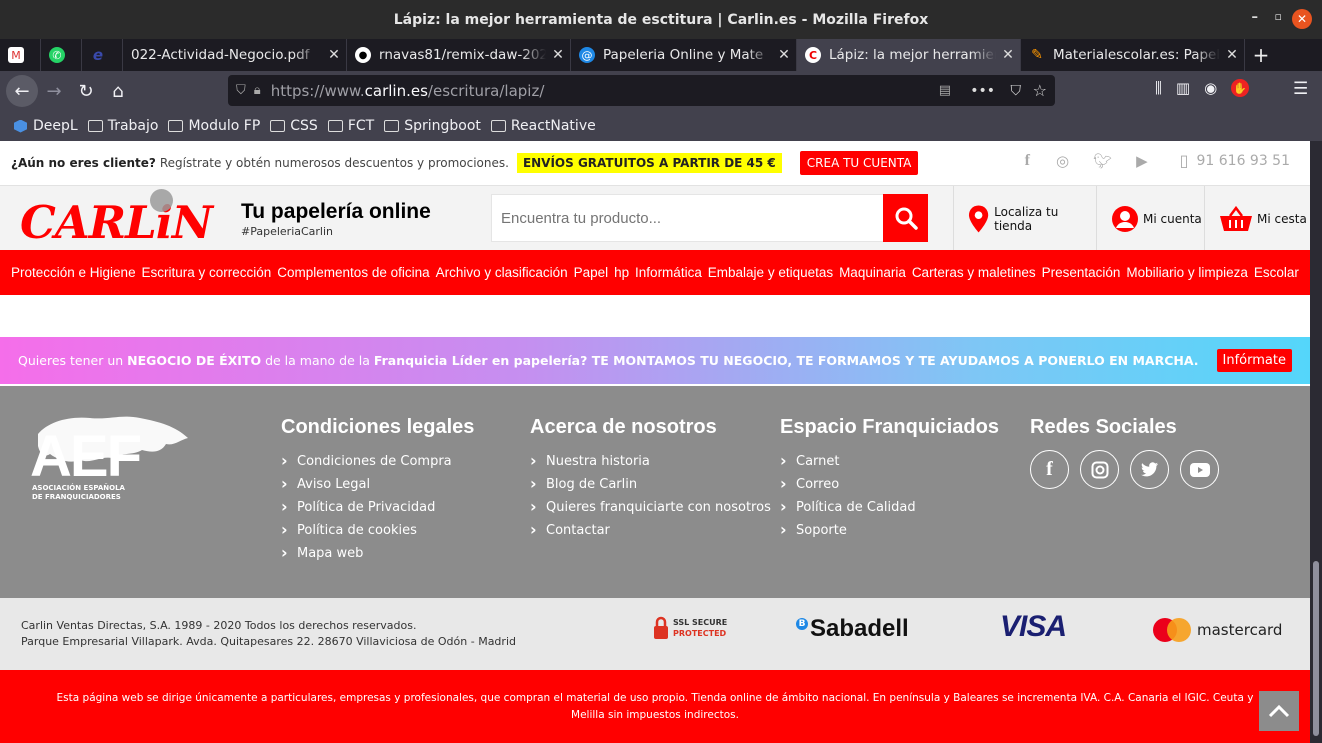 Image resolution: width=1322 pixels, height=743 pixels. I want to click on category-presentacion: Presentación, so click(1081, 272).